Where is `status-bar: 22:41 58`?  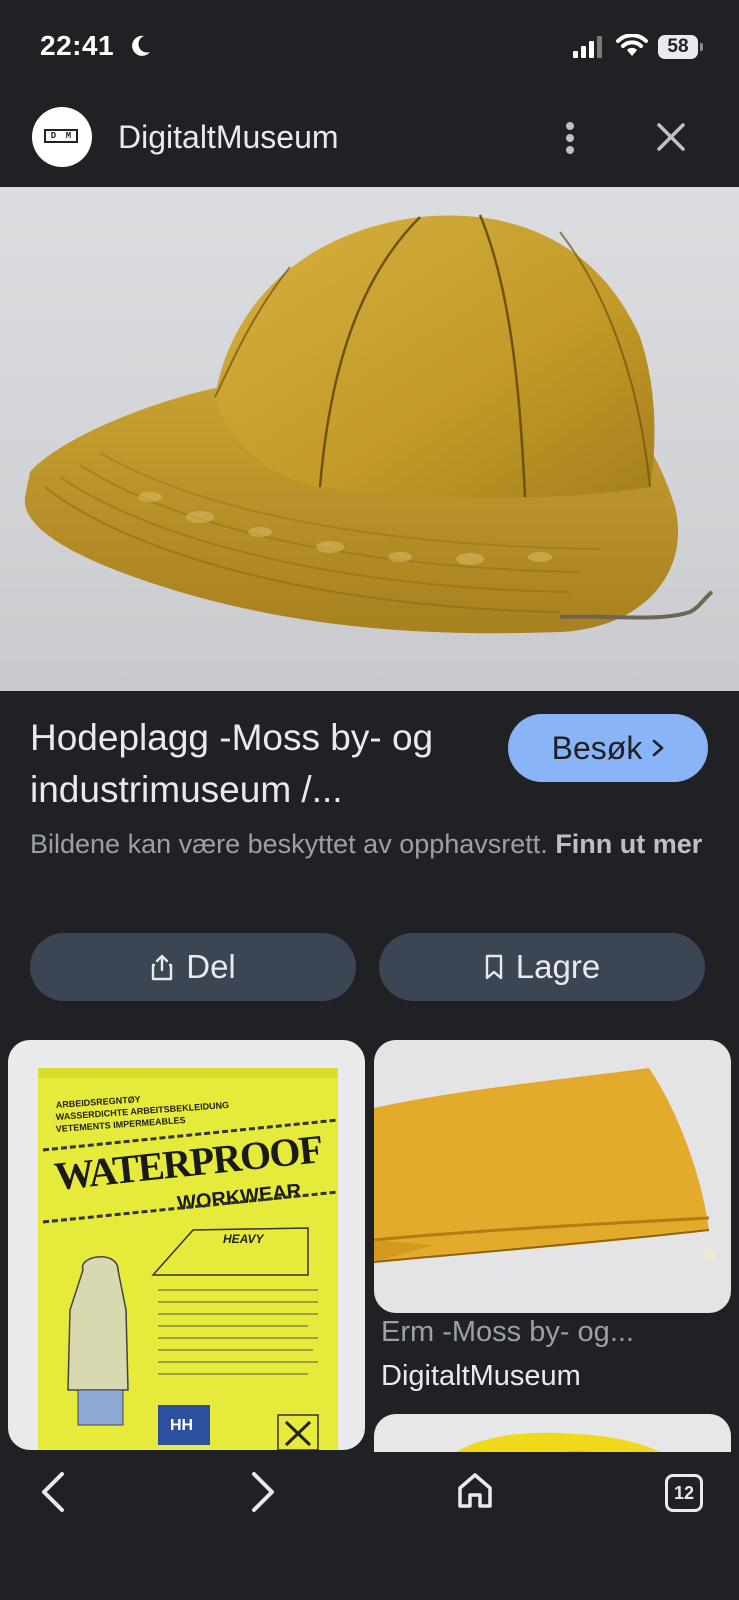
status-bar: 22:41 58 is located at coordinates (369, 47).